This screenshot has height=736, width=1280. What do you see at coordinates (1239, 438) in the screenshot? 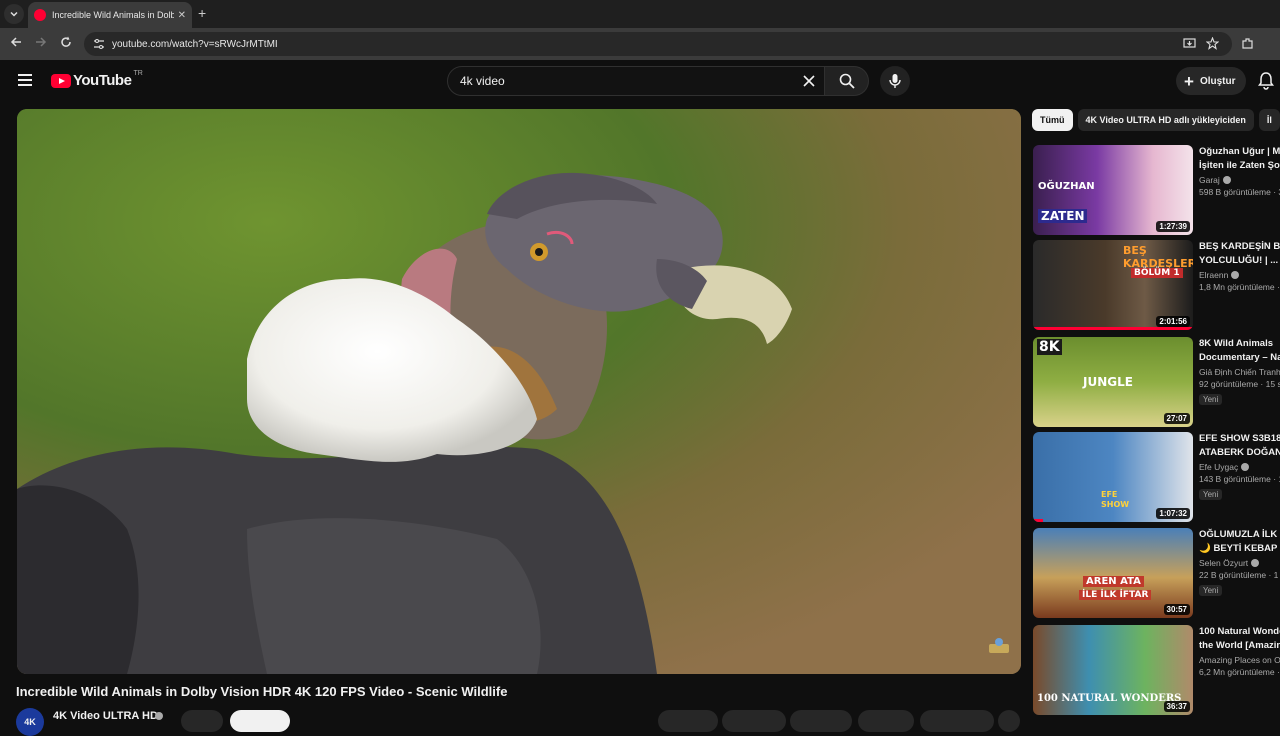
I see `video-title-line: EFE SHOW S3B18` at bounding box center [1239, 438].